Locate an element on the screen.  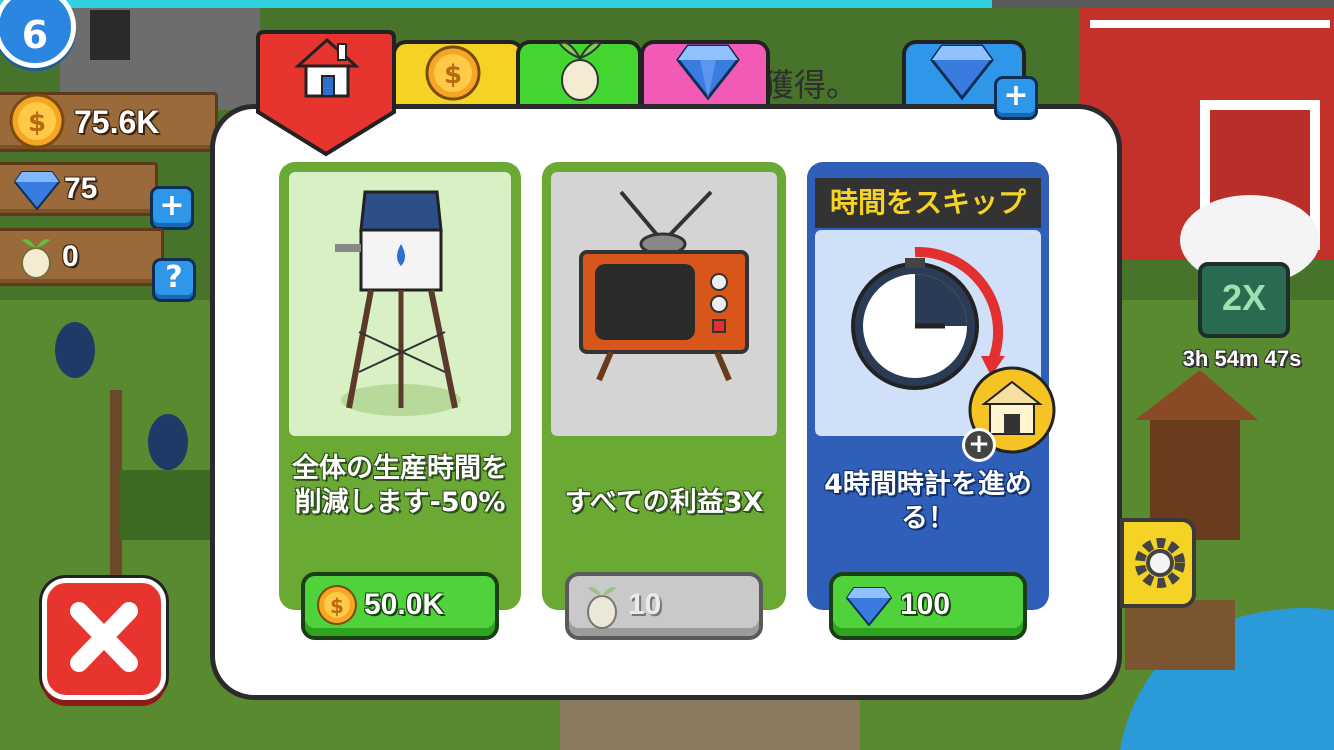
house-icon is located at coordinates (327, 67).